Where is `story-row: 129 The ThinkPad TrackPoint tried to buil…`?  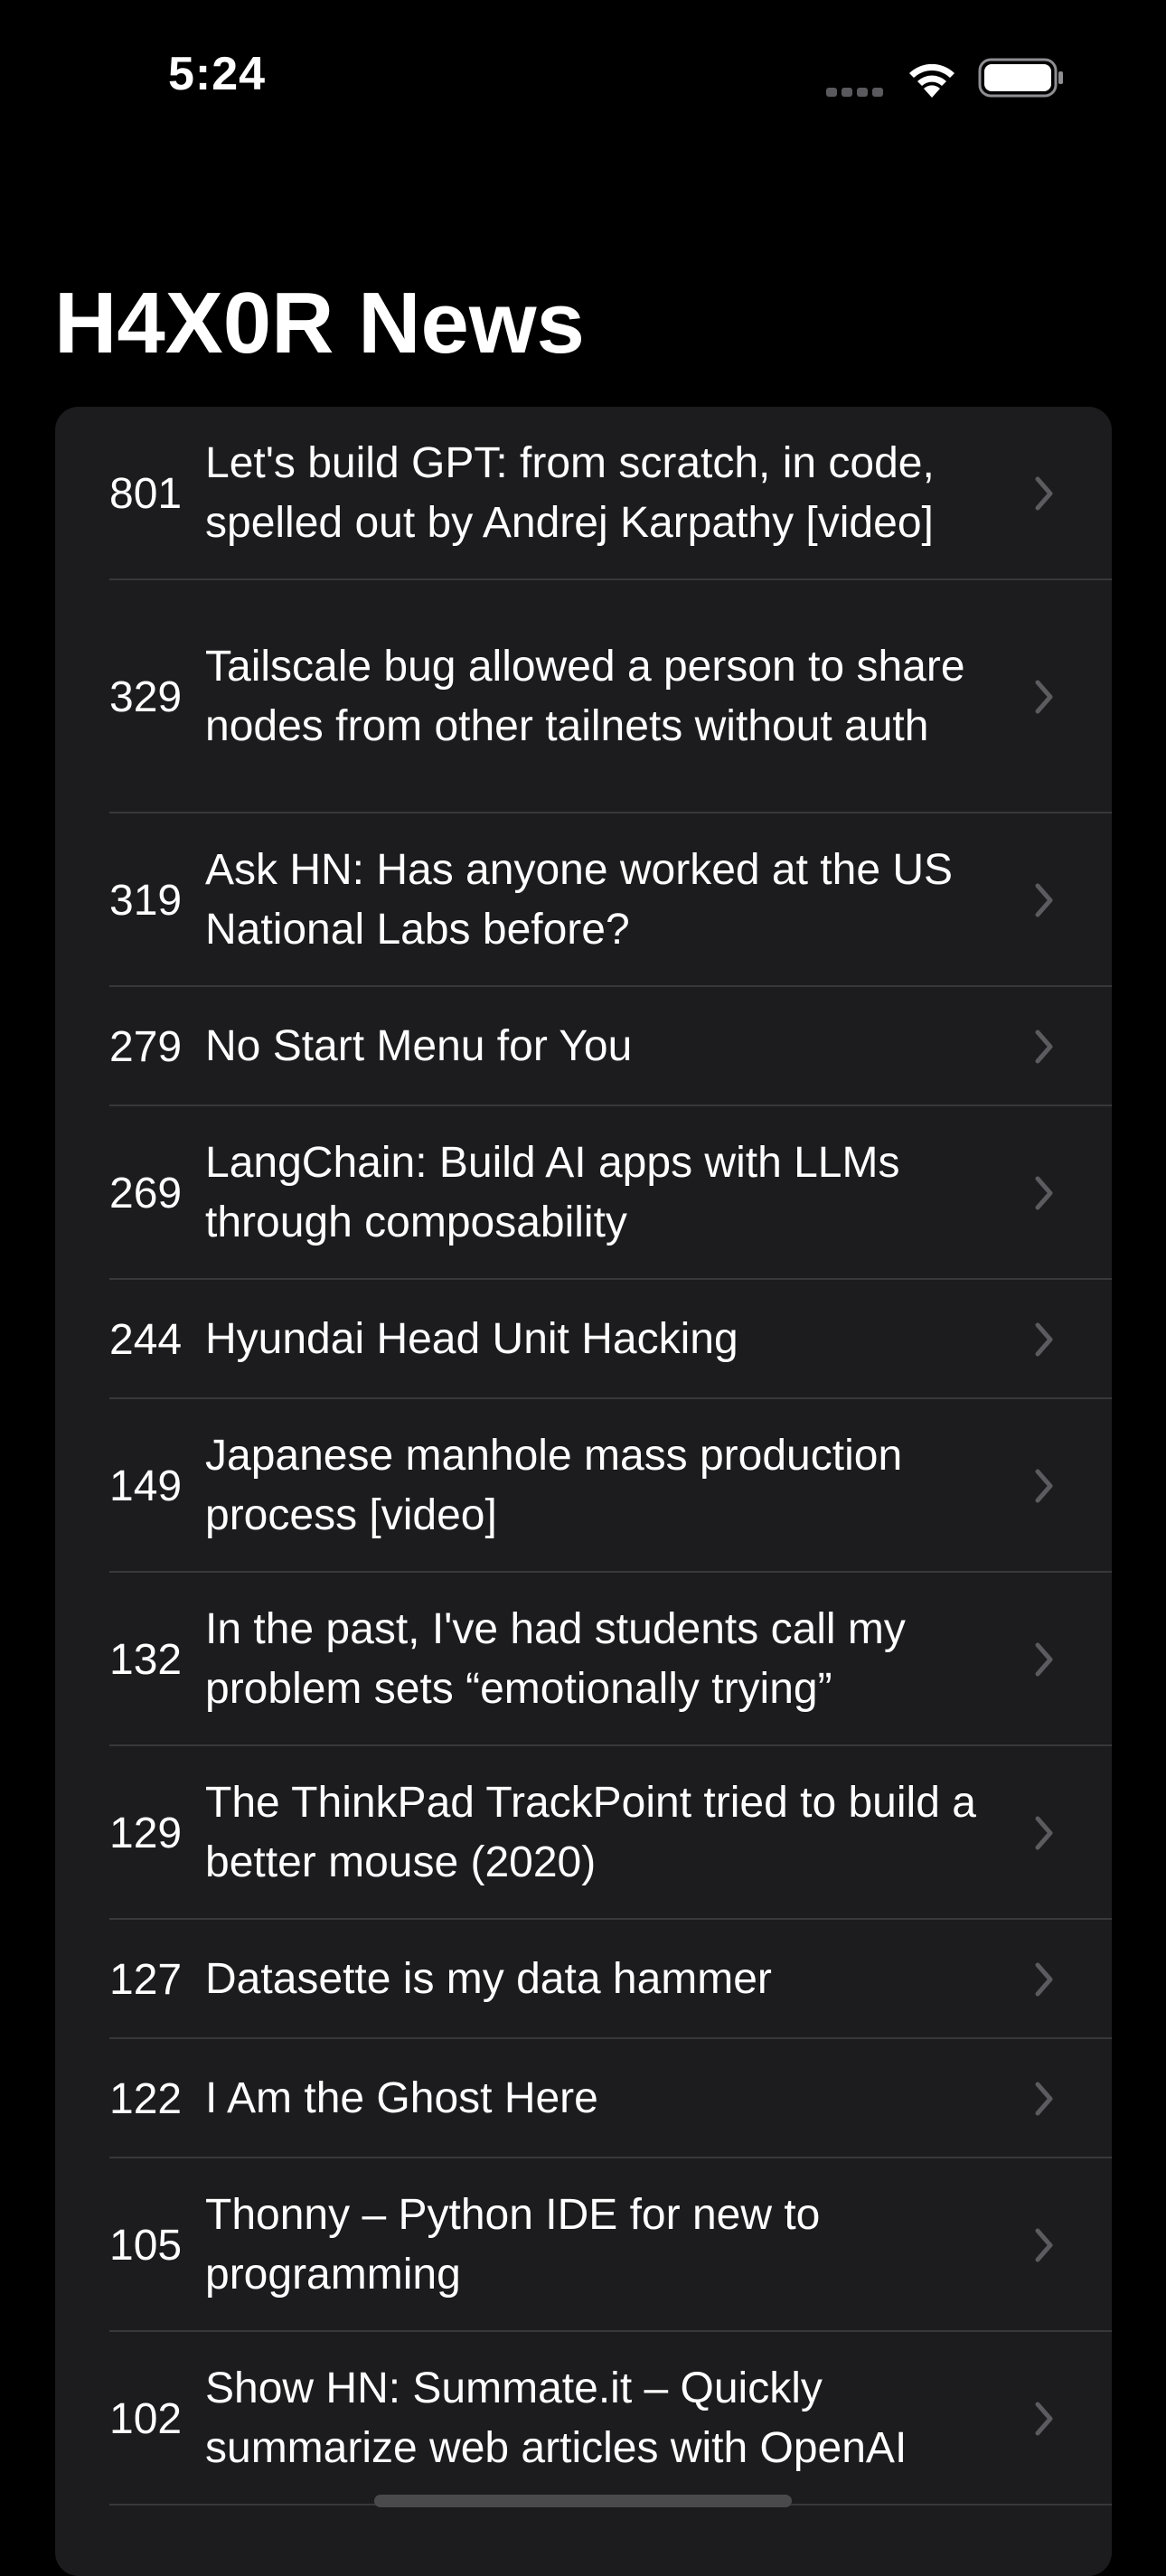
story-row: 129 The ThinkPad TrackPoint tried to buil… is located at coordinates (583, 1833).